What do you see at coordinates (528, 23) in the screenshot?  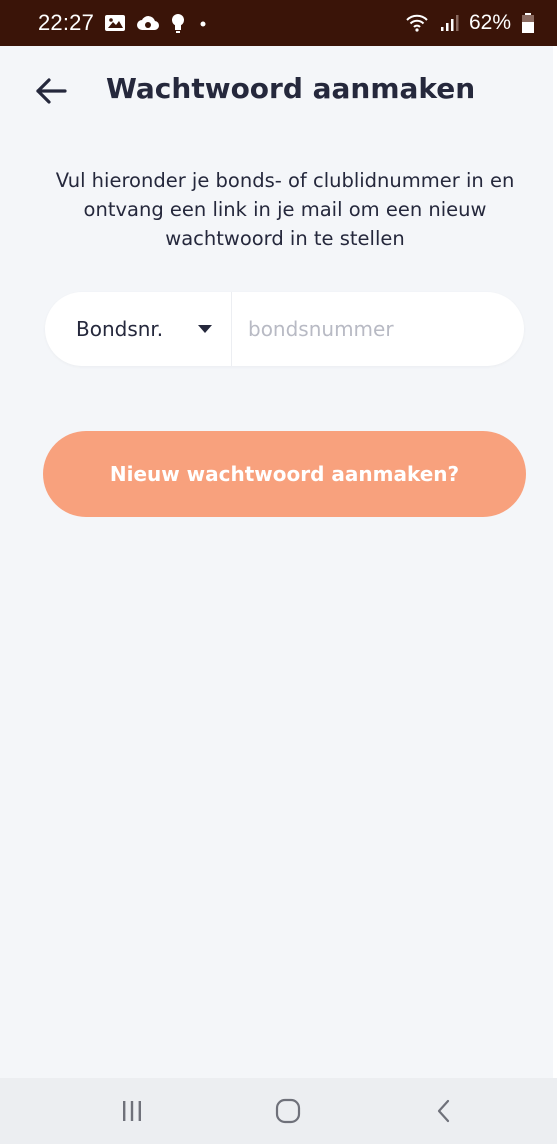 I see `battery-icon` at bounding box center [528, 23].